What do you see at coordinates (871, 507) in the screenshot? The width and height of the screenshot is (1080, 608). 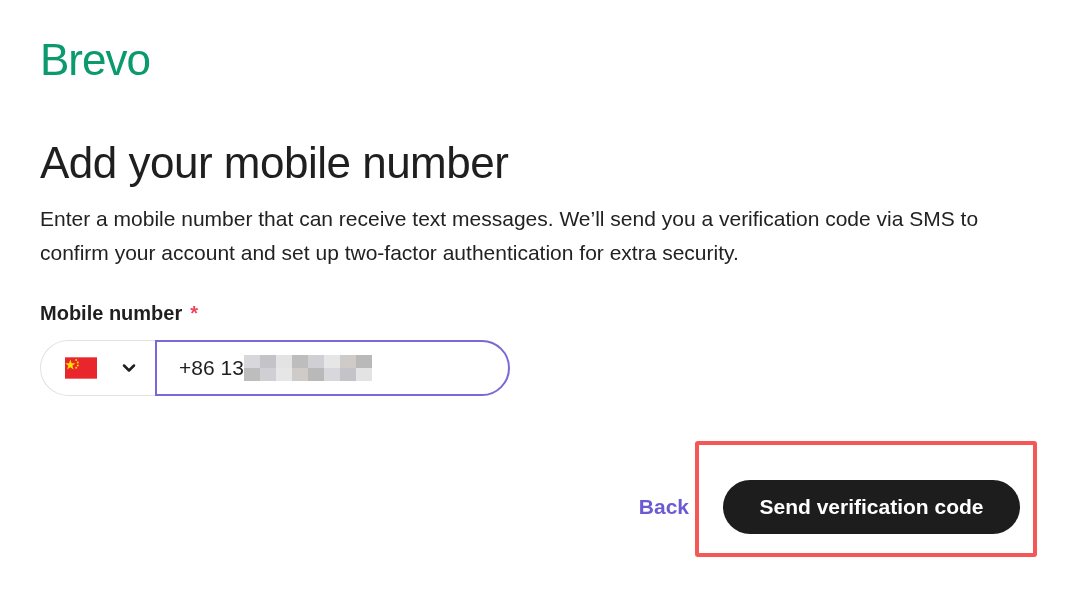 I see `send-code-button: Send verification code` at bounding box center [871, 507].